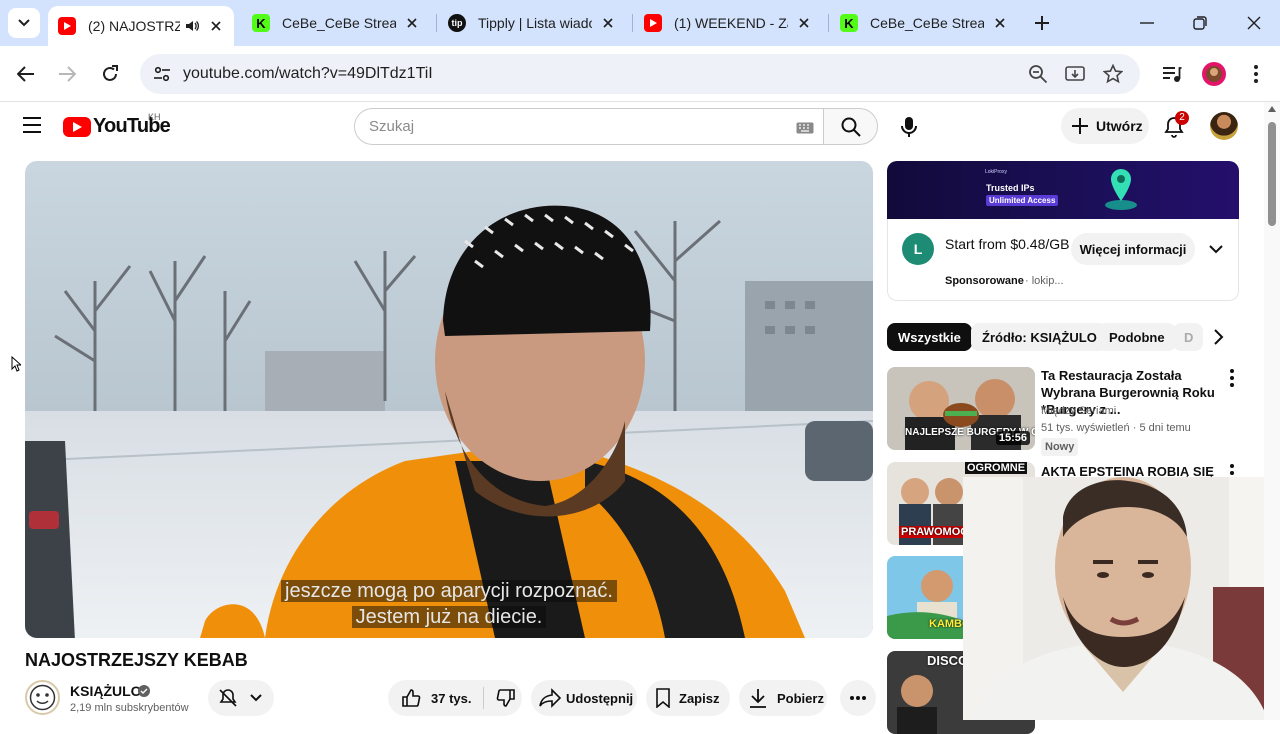 Image resolution: width=1280 pixels, height=734 pixels. I want to click on new-tab-icon, so click(1042, 23).